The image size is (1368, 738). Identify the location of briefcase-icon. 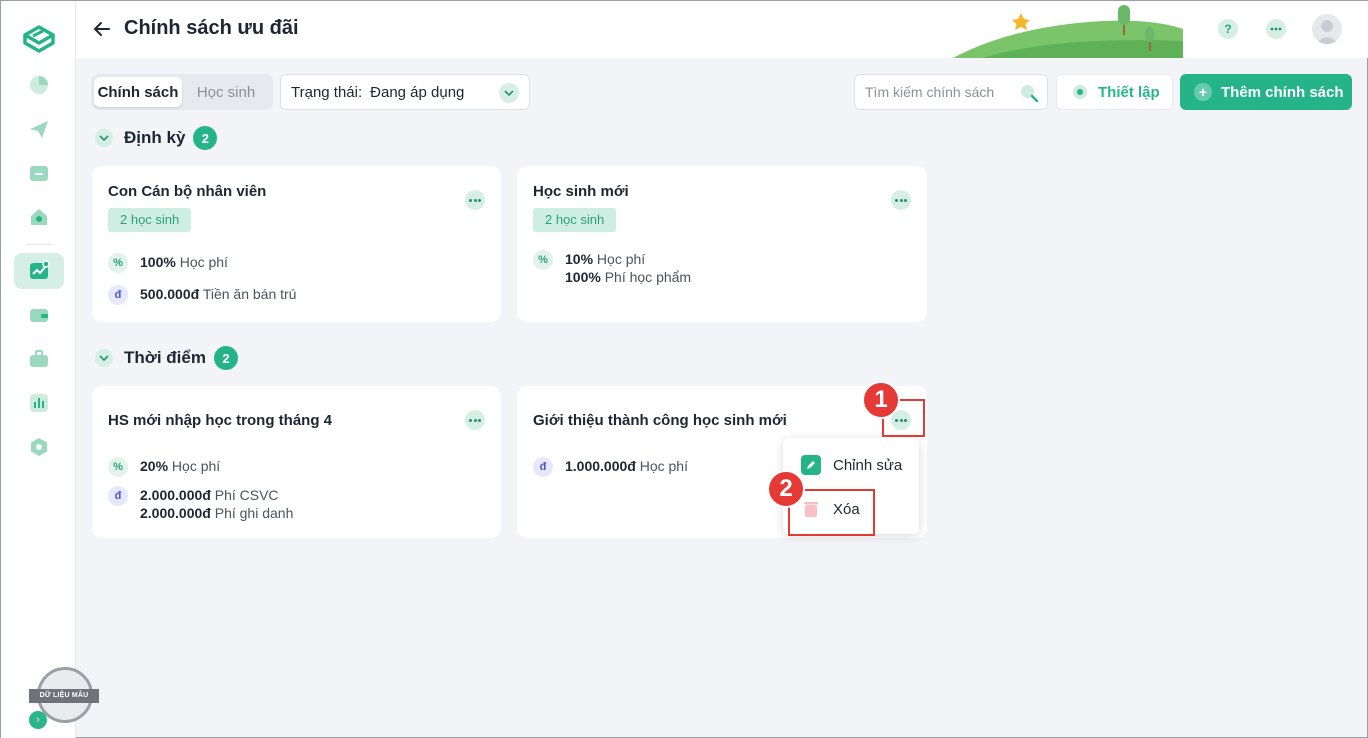
(39, 358).